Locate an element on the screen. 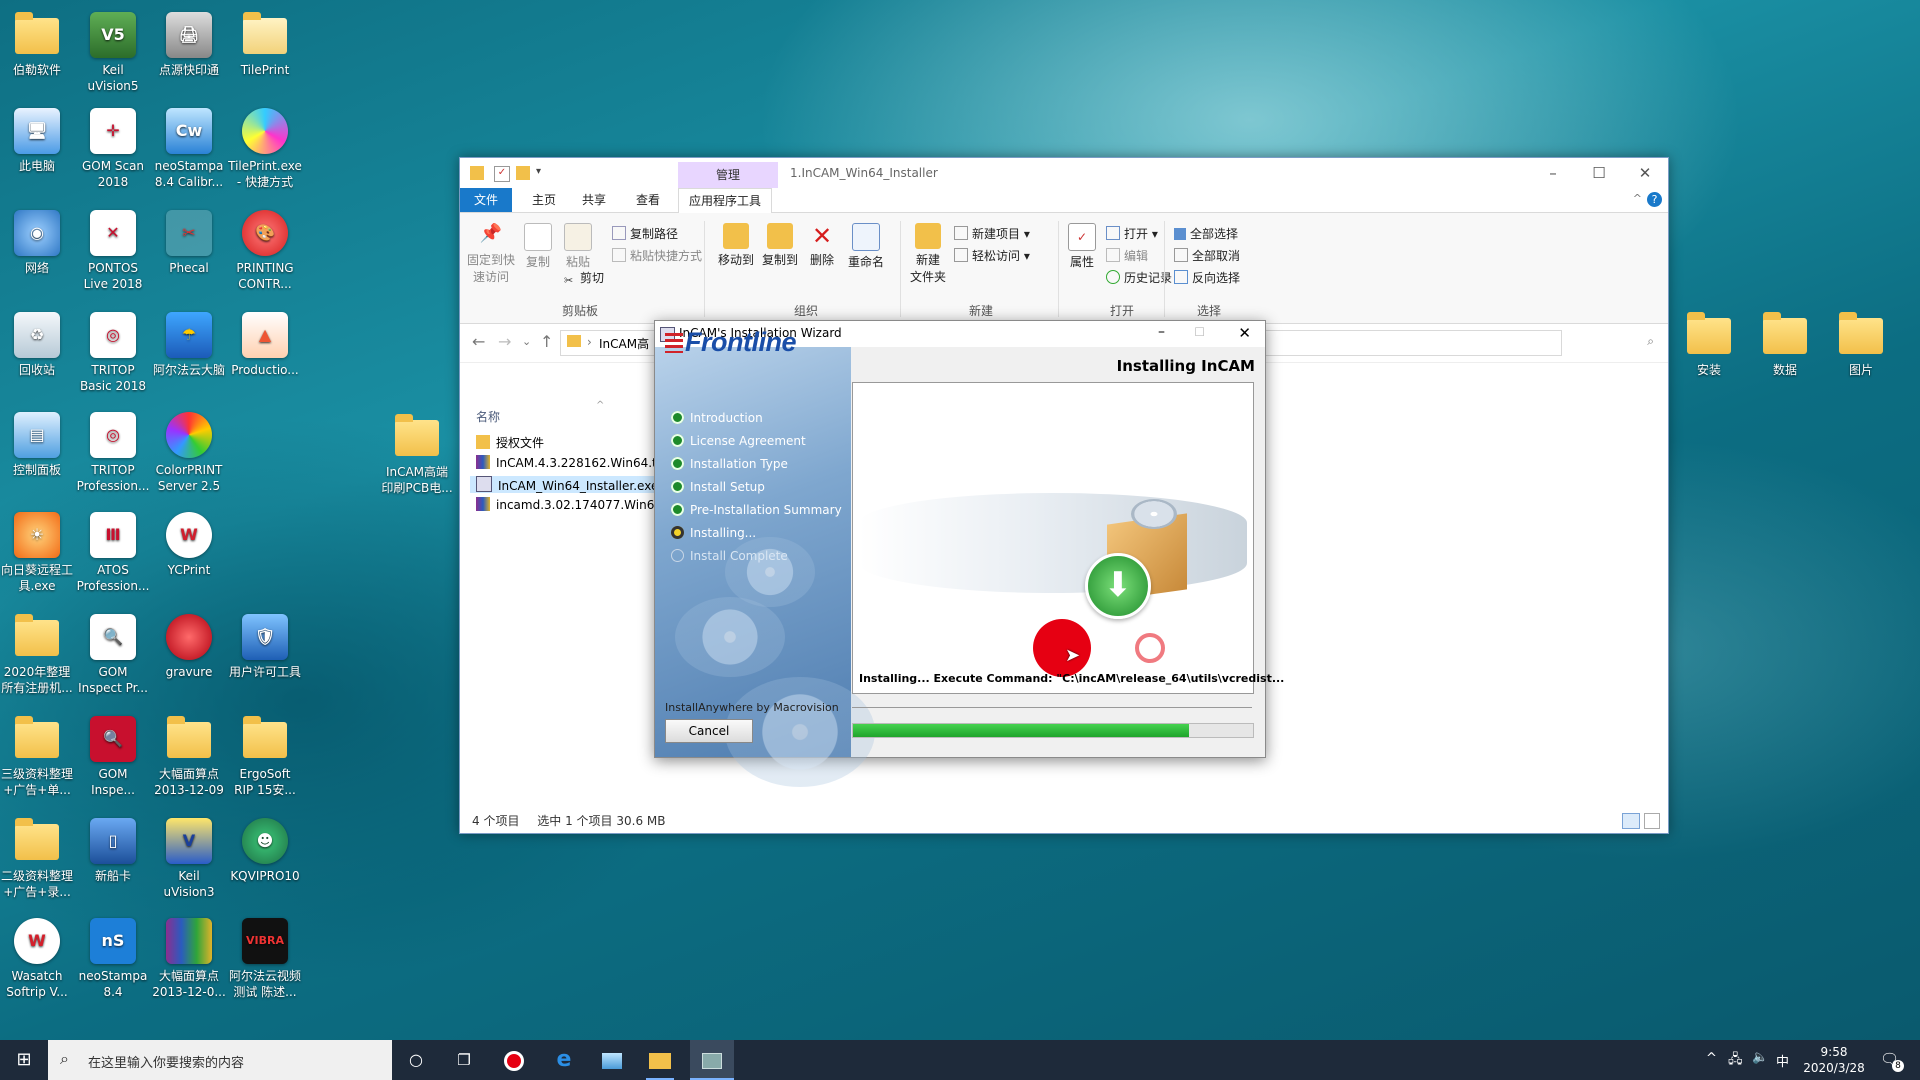 The width and height of the screenshot is (1920, 1080). desktop-icon: W YCPrint is located at coordinates (189, 545).